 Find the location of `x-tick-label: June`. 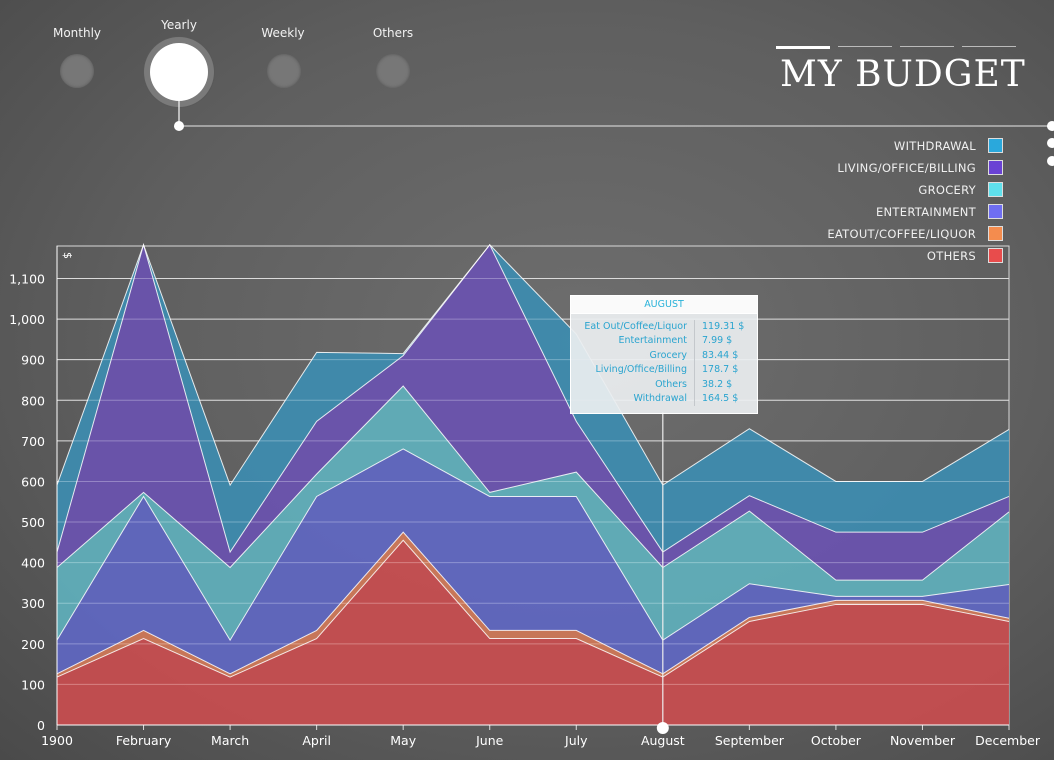

x-tick-label: June is located at coordinates (489, 740).